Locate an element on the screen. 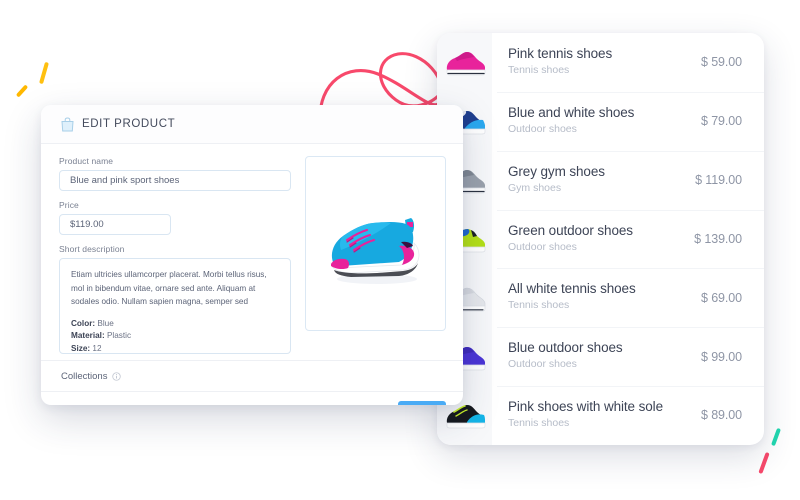 Image resolution: width=800 pixels, height=500 pixels. product-price: $ 139.00 is located at coordinates (718, 238).